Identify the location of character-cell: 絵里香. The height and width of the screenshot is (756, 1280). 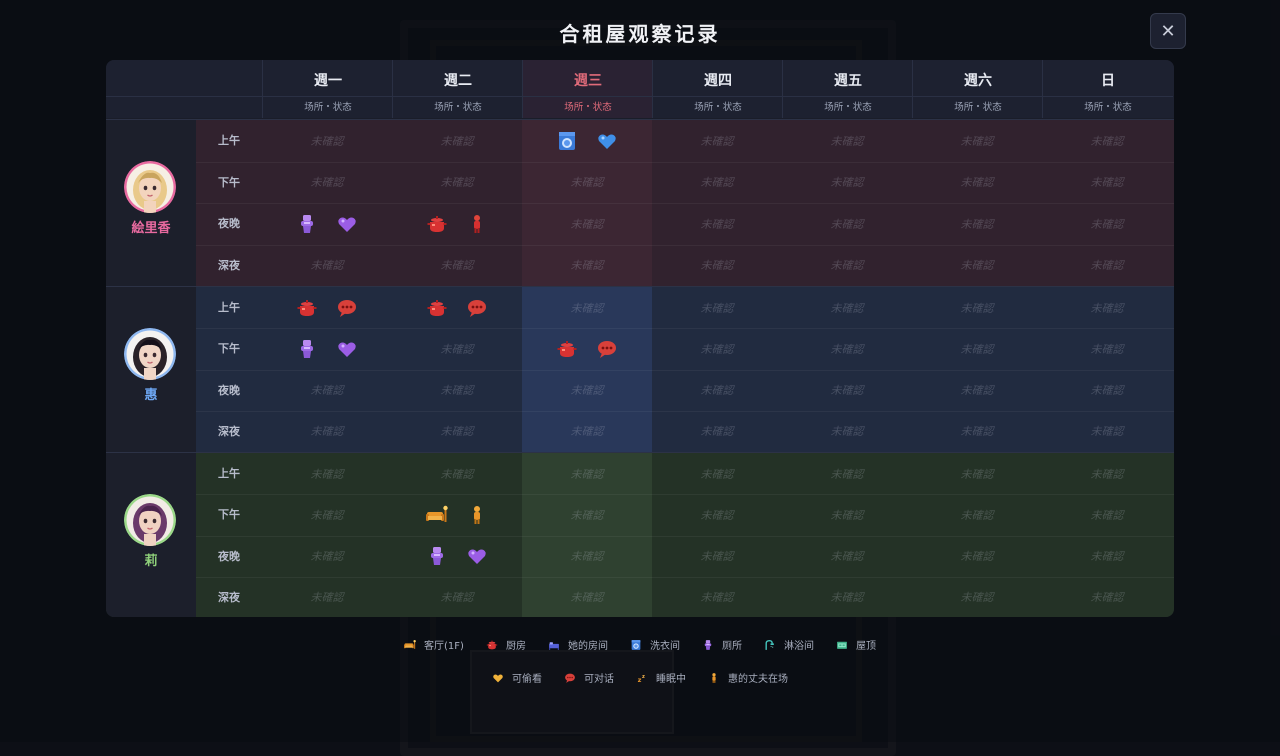
(151, 203).